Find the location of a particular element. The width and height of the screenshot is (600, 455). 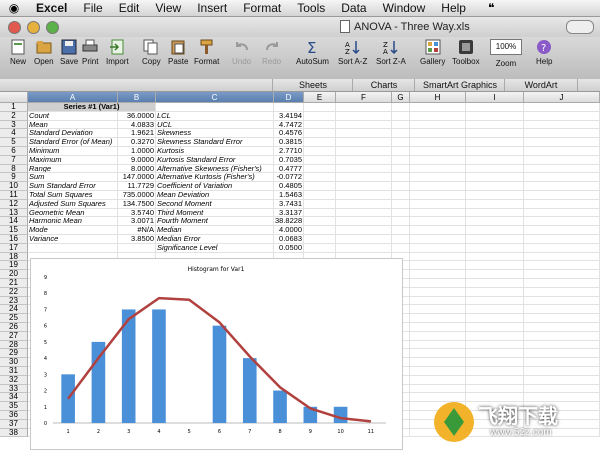

cell-c10: Coefficient of Variation is located at coordinates (215, 186).